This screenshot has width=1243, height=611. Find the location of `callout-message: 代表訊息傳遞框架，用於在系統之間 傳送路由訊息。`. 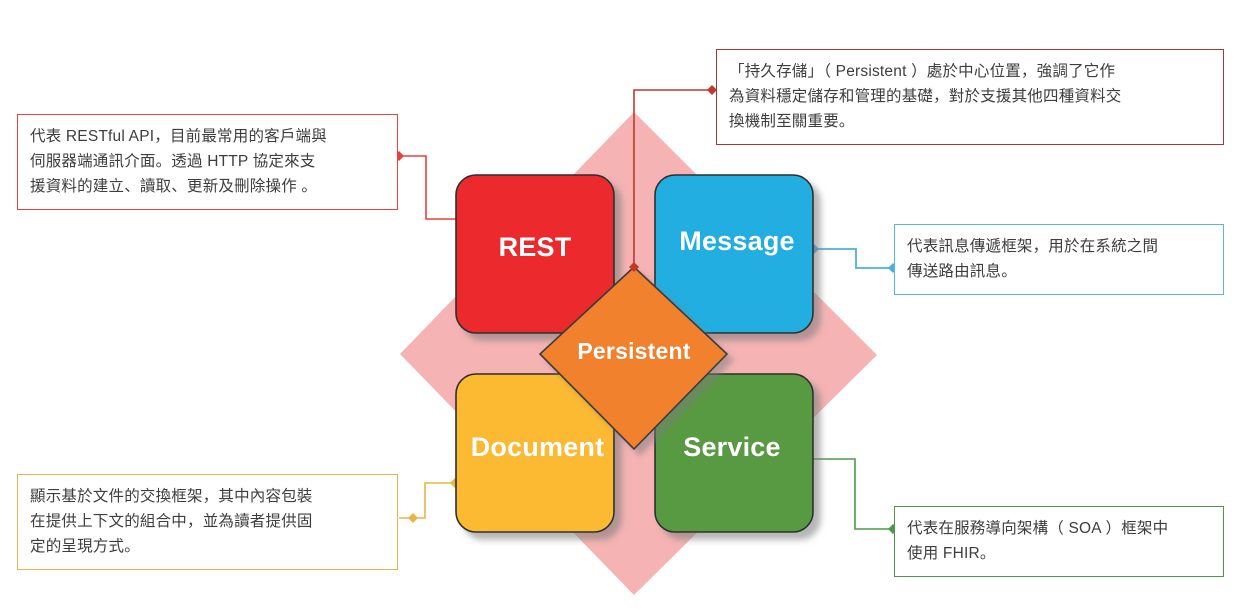

callout-message: 代表訊息傳遞框架，用於在系統之間 傳送路由訊息。 is located at coordinates (1059, 260).